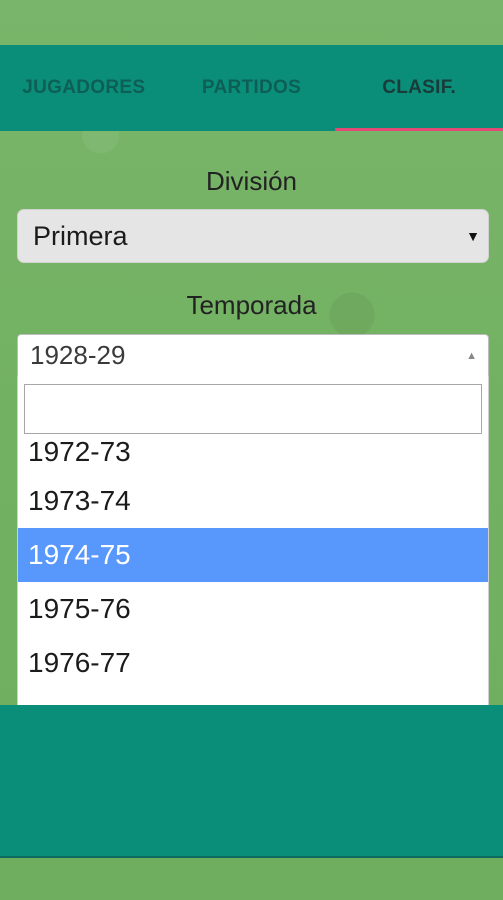  Describe the element at coordinates (253, 236) in the screenshot. I see `division-select: Primera ▼` at that location.